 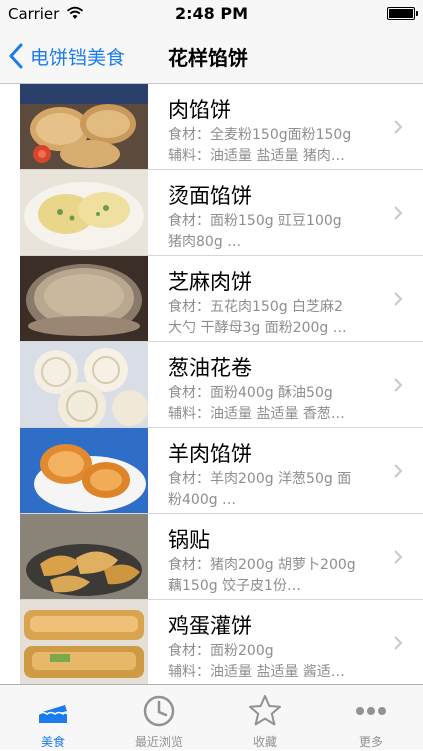 I want to click on recipe-title: 羊肉馅饼, so click(x=210, y=454).